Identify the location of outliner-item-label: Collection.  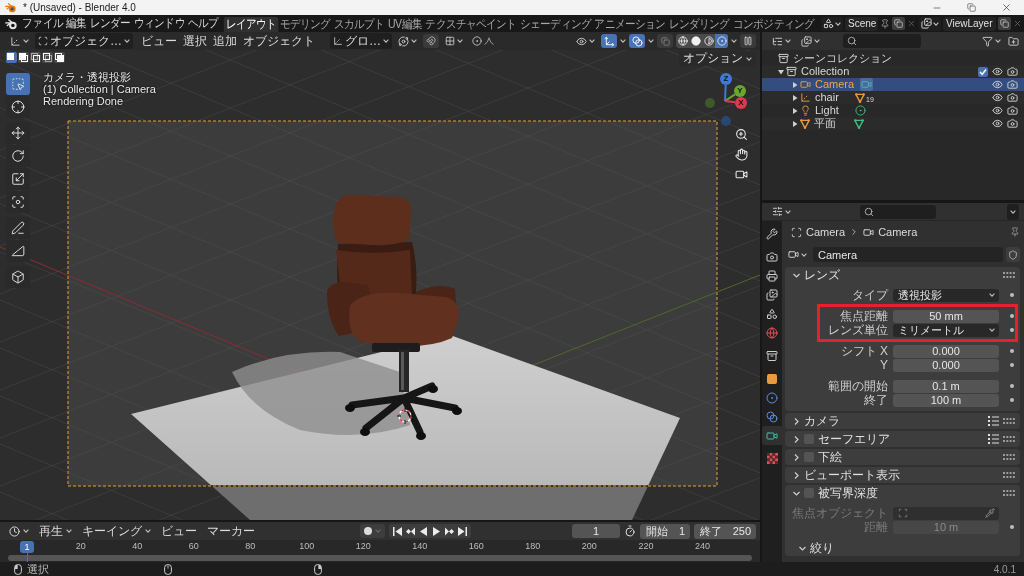
(825, 71).